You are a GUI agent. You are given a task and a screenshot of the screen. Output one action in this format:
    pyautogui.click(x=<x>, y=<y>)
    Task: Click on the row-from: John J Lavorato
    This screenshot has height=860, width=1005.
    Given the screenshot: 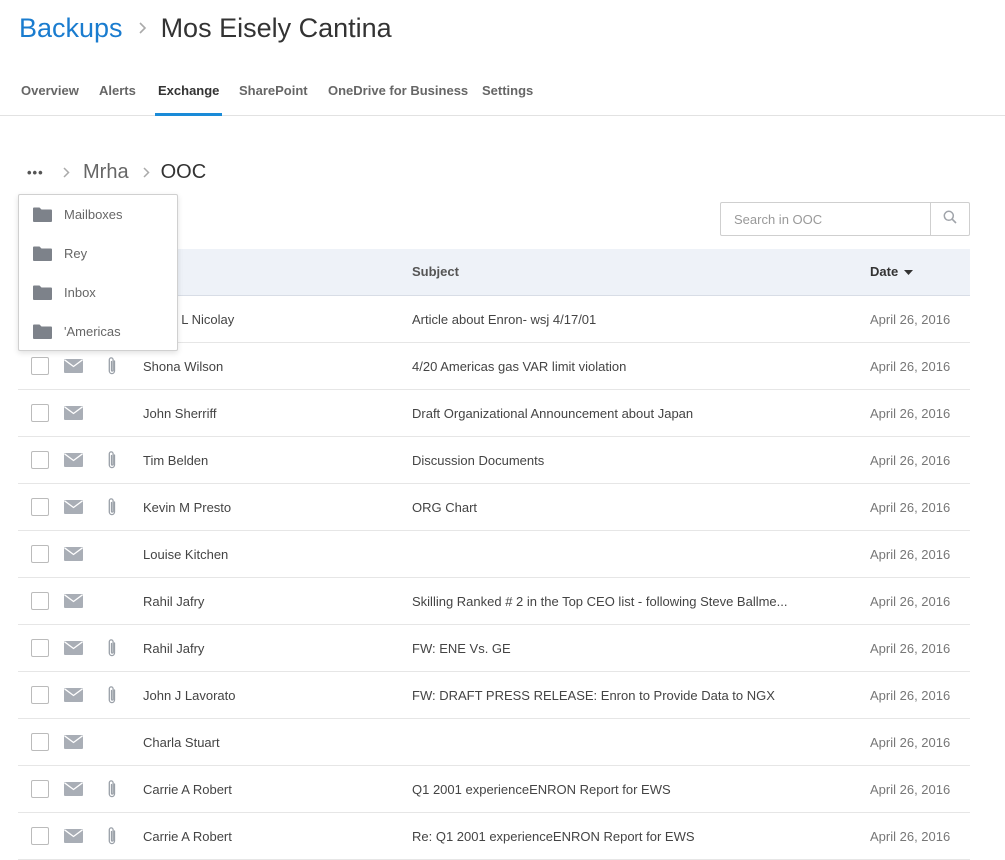 What is the action you would take?
    pyautogui.click(x=189, y=695)
    